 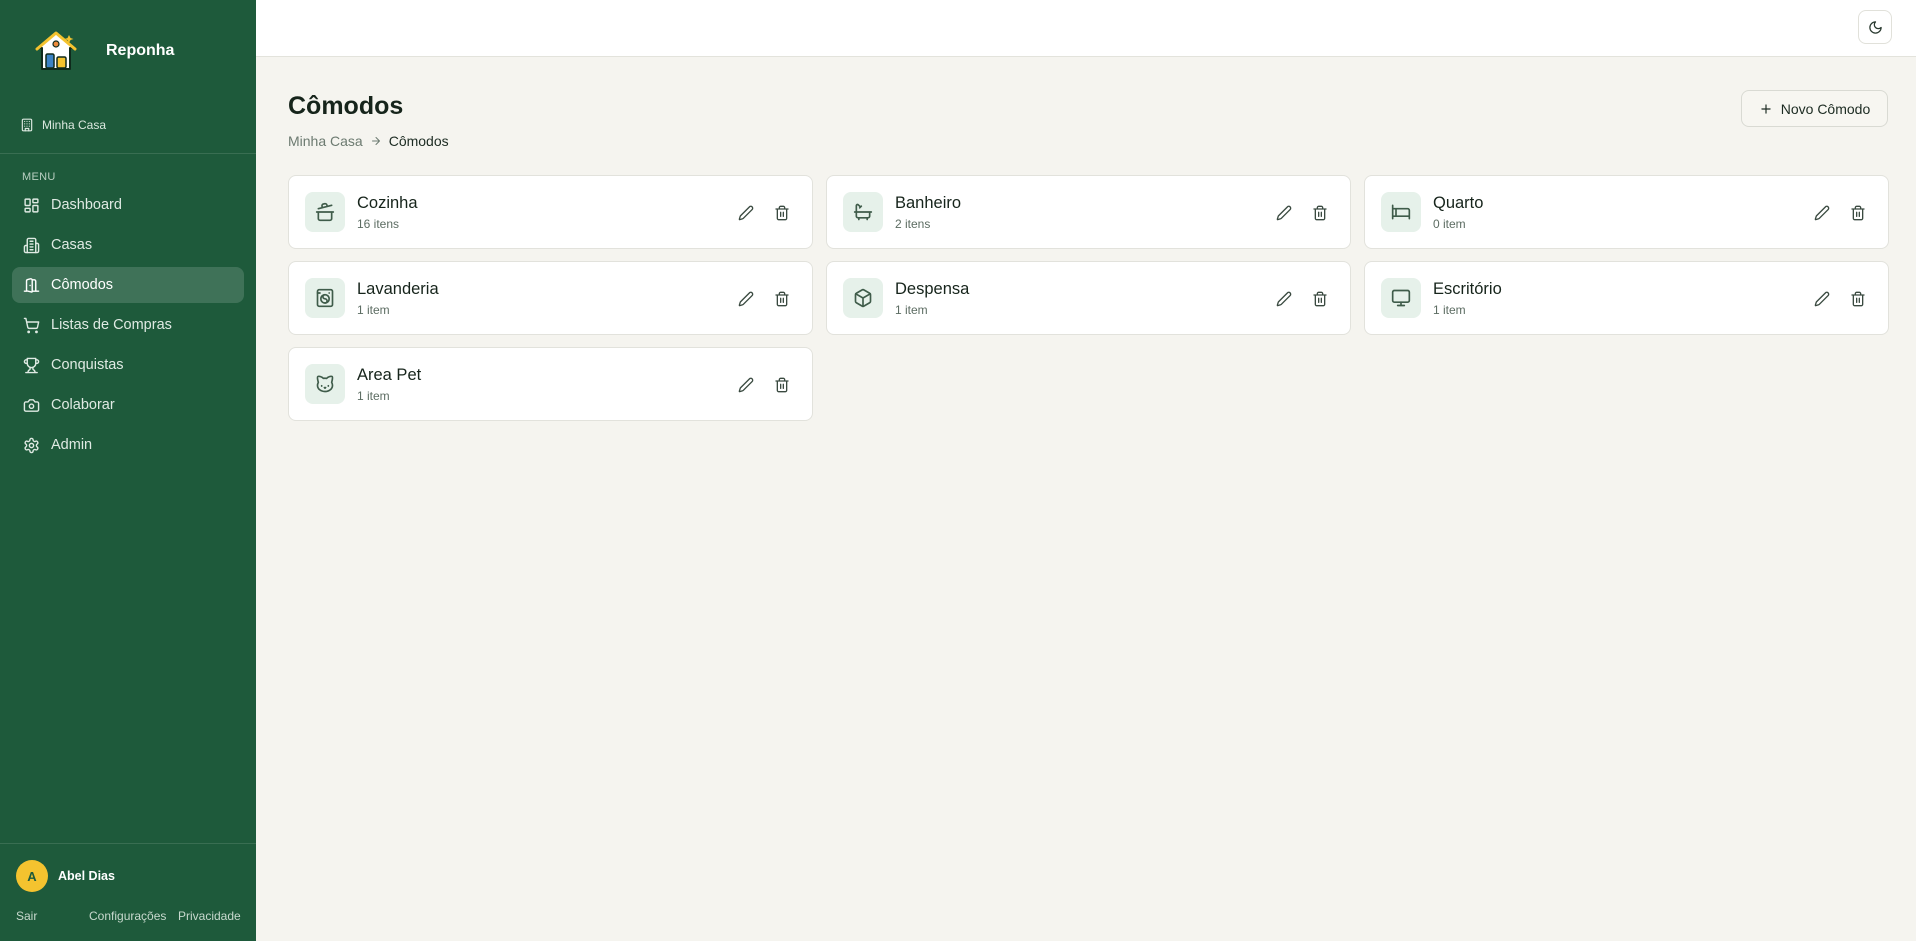 I want to click on plus-icon, so click(x=1766, y=108).